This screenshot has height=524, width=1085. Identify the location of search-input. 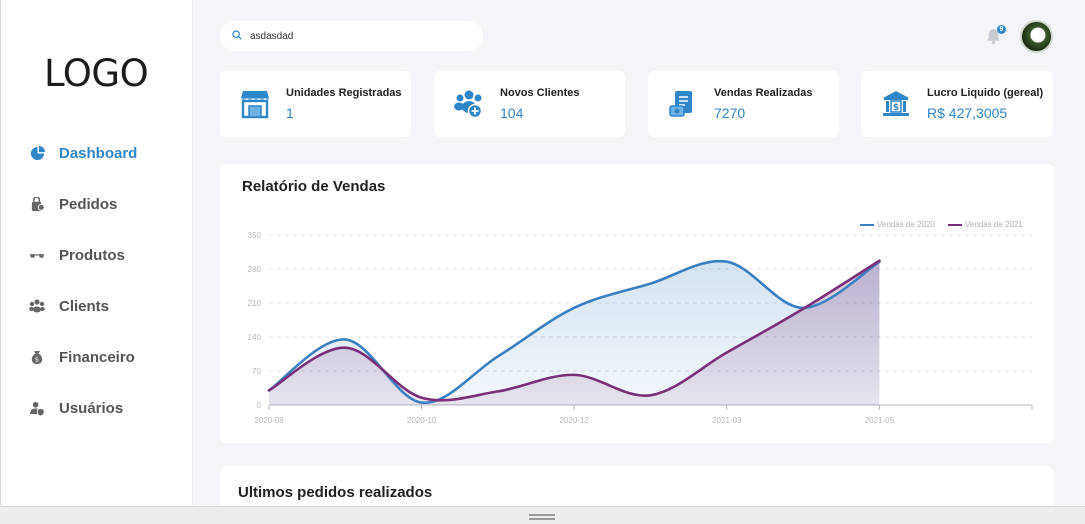
(350, 36).